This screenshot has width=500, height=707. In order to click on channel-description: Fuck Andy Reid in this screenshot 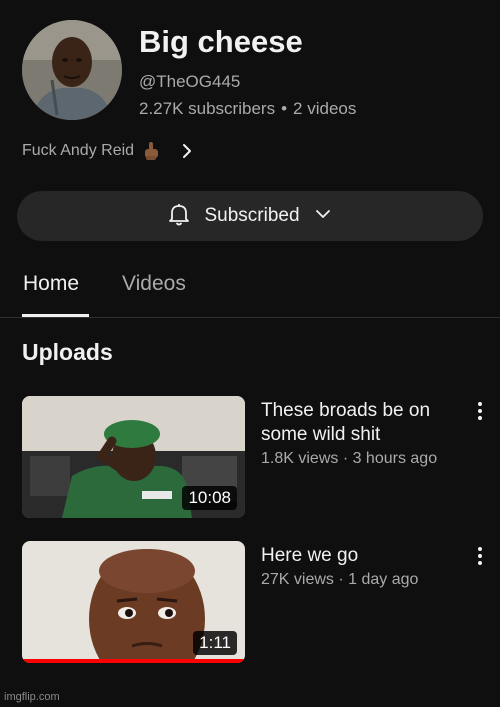, I will do `click(110, 151)`.